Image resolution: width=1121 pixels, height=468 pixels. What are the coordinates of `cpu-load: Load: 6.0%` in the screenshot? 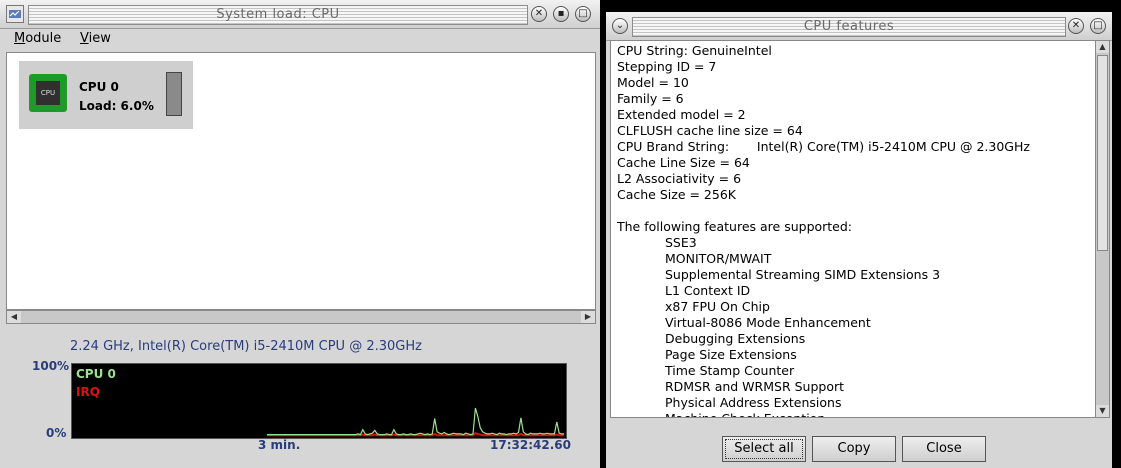 It's located at (116, 106).